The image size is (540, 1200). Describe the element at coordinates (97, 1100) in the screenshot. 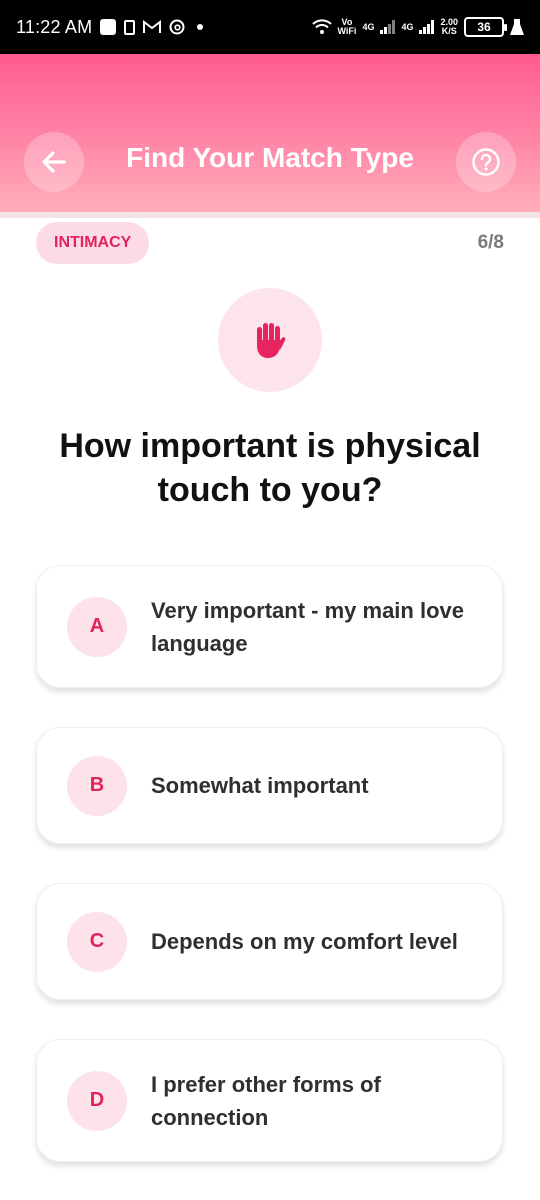

I see `option-letter: D` at that location.